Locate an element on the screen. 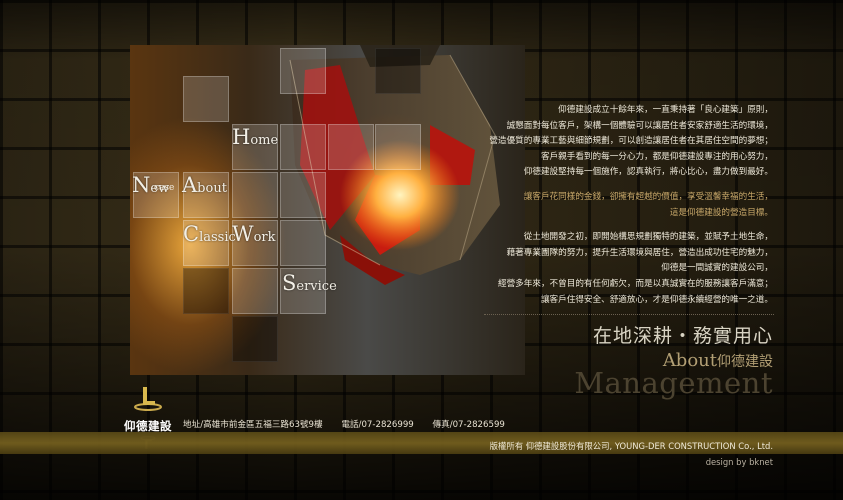 Image resolution: width=843 pixels, height=500 pixels. nav-home: Home is located at coordinates (255, 137).